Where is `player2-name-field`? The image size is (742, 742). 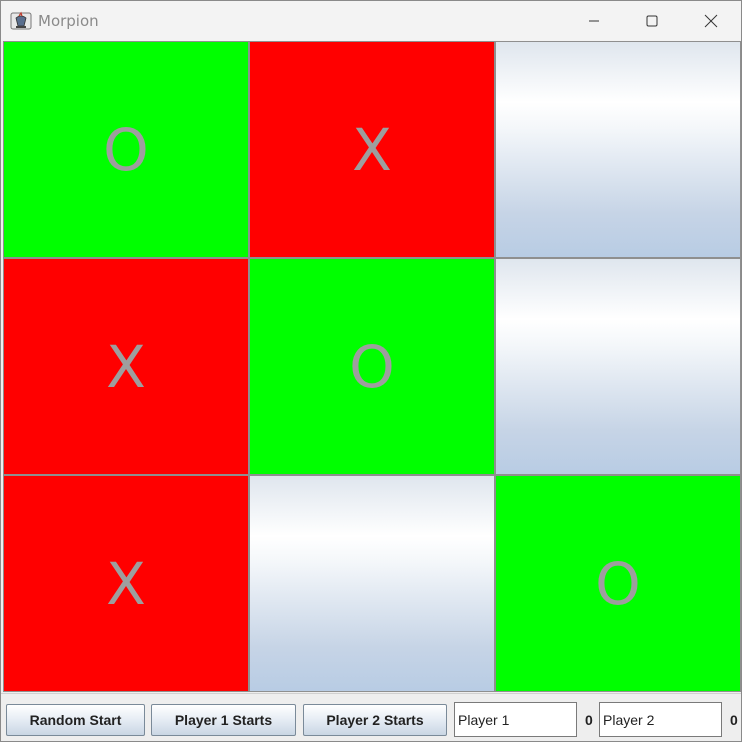
player2-name-field is located at coordinates (660, 719).